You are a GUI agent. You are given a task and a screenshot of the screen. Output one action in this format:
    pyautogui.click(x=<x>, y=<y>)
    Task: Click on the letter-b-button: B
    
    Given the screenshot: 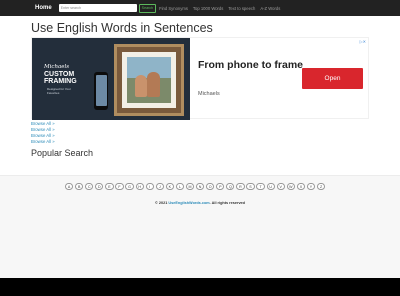 What is the action you would take?
    pyautogui.click(x=79, y=186)
    